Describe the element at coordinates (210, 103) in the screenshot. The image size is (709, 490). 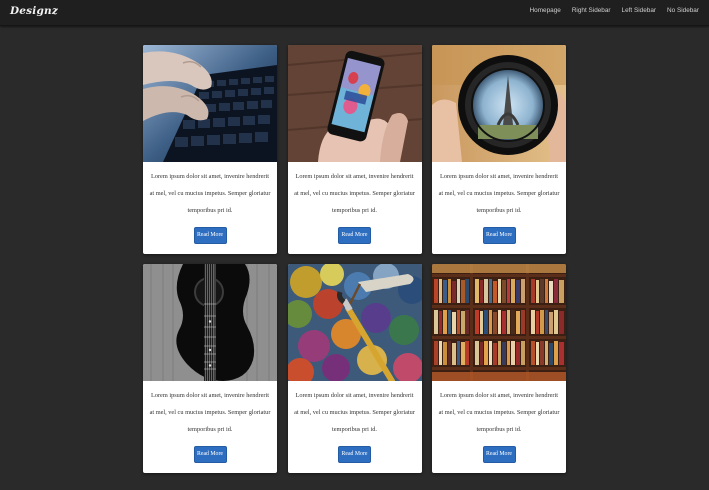
I see `keyboard-typing-photo` at that location.